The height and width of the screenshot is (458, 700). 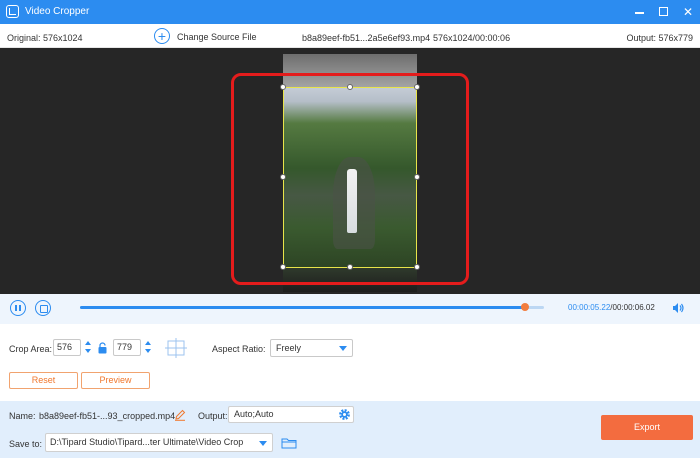 What do you see at coordinates (343, 348) in the screenshot?
I see `chevron-down-icon` at bounding box center [343, 348].